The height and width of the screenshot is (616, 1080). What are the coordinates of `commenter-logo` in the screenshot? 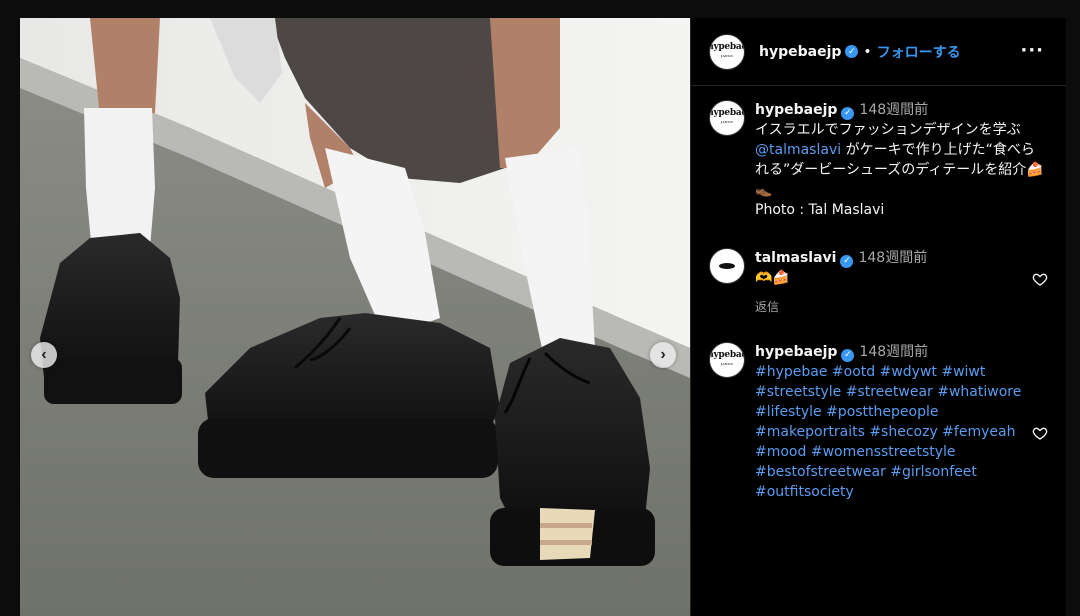 It's located at (727, 266).